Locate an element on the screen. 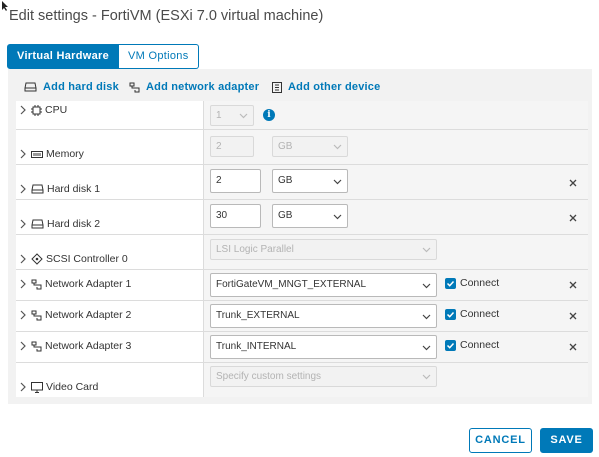 The image size is (599, 457). memory-expander: Memory is located at coordinates (51, 154).